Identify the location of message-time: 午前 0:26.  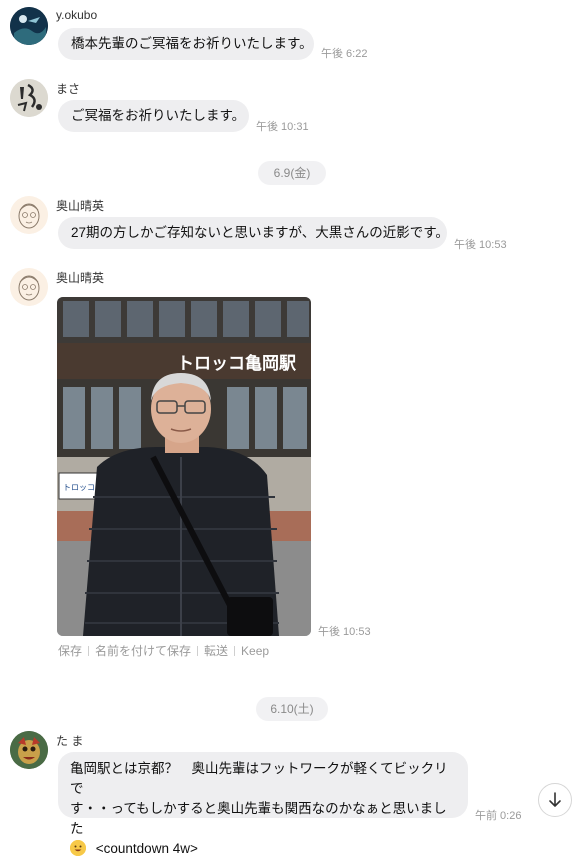
(498, 816).